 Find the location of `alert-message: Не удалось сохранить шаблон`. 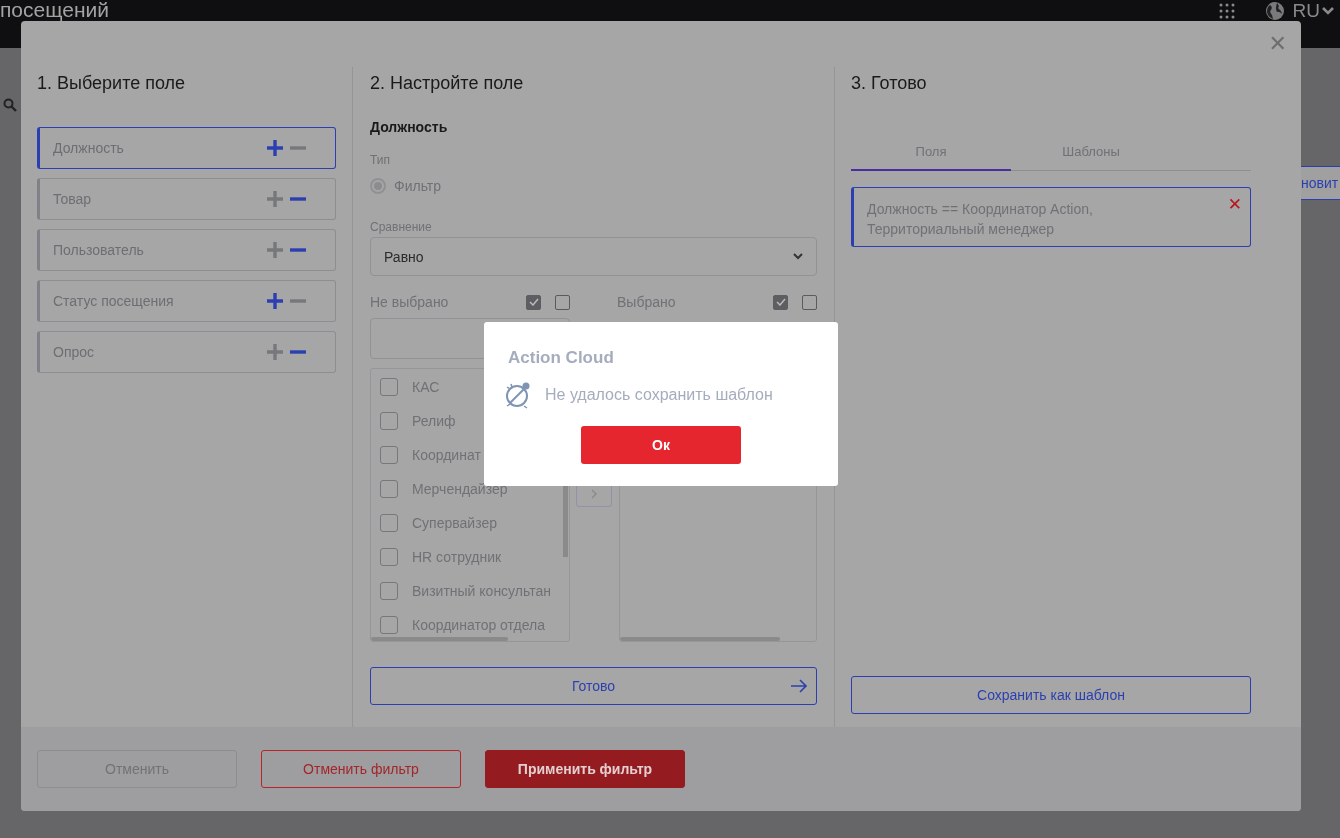

alert-message: Не удалось сохранить шаблон is located at coordinates (659, 395).